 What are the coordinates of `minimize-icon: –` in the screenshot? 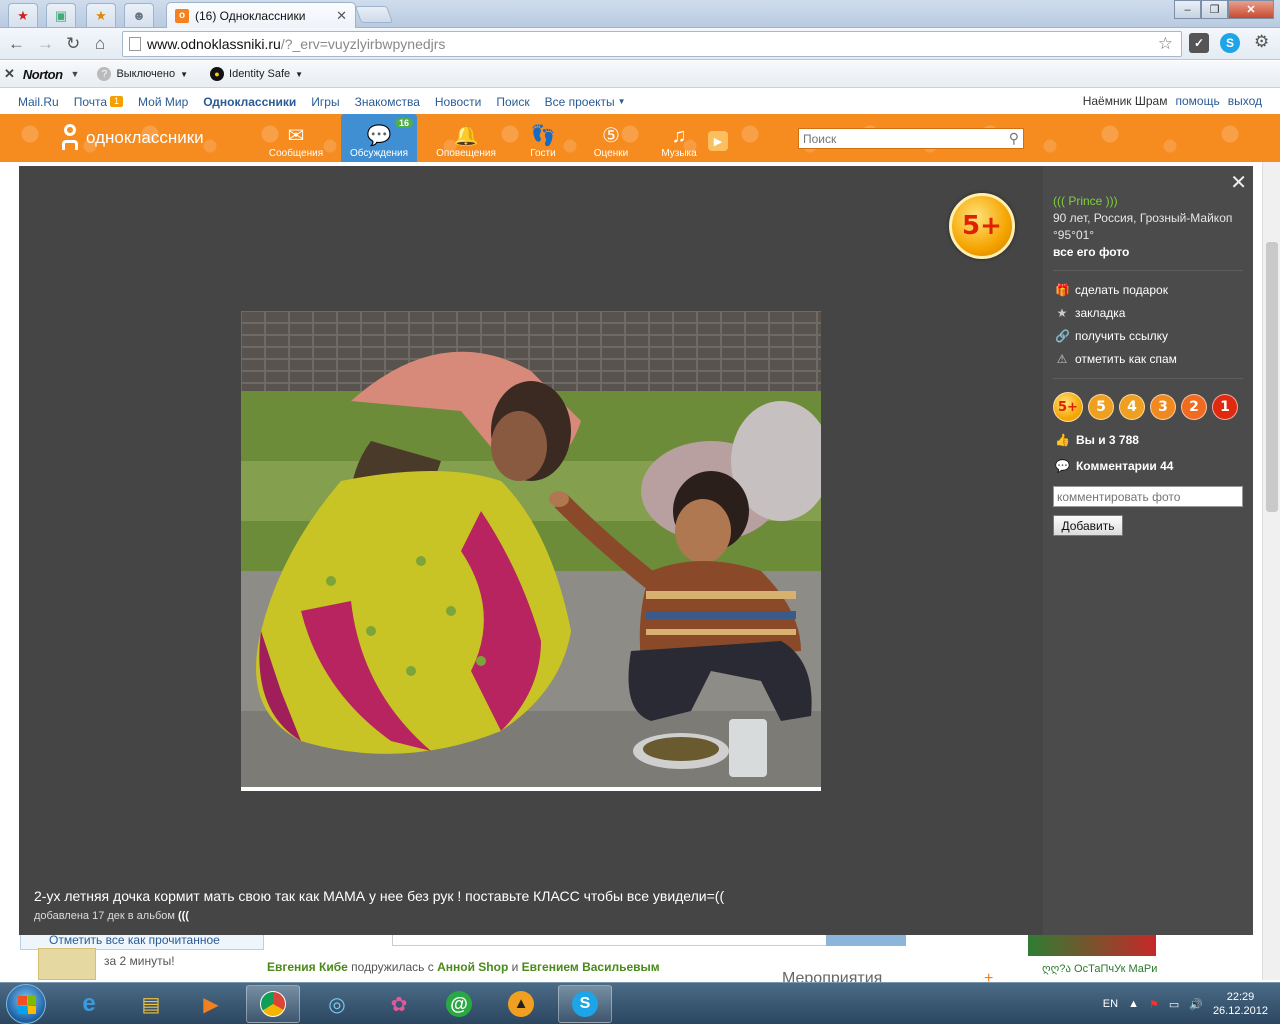 It's located at (1187, 9).